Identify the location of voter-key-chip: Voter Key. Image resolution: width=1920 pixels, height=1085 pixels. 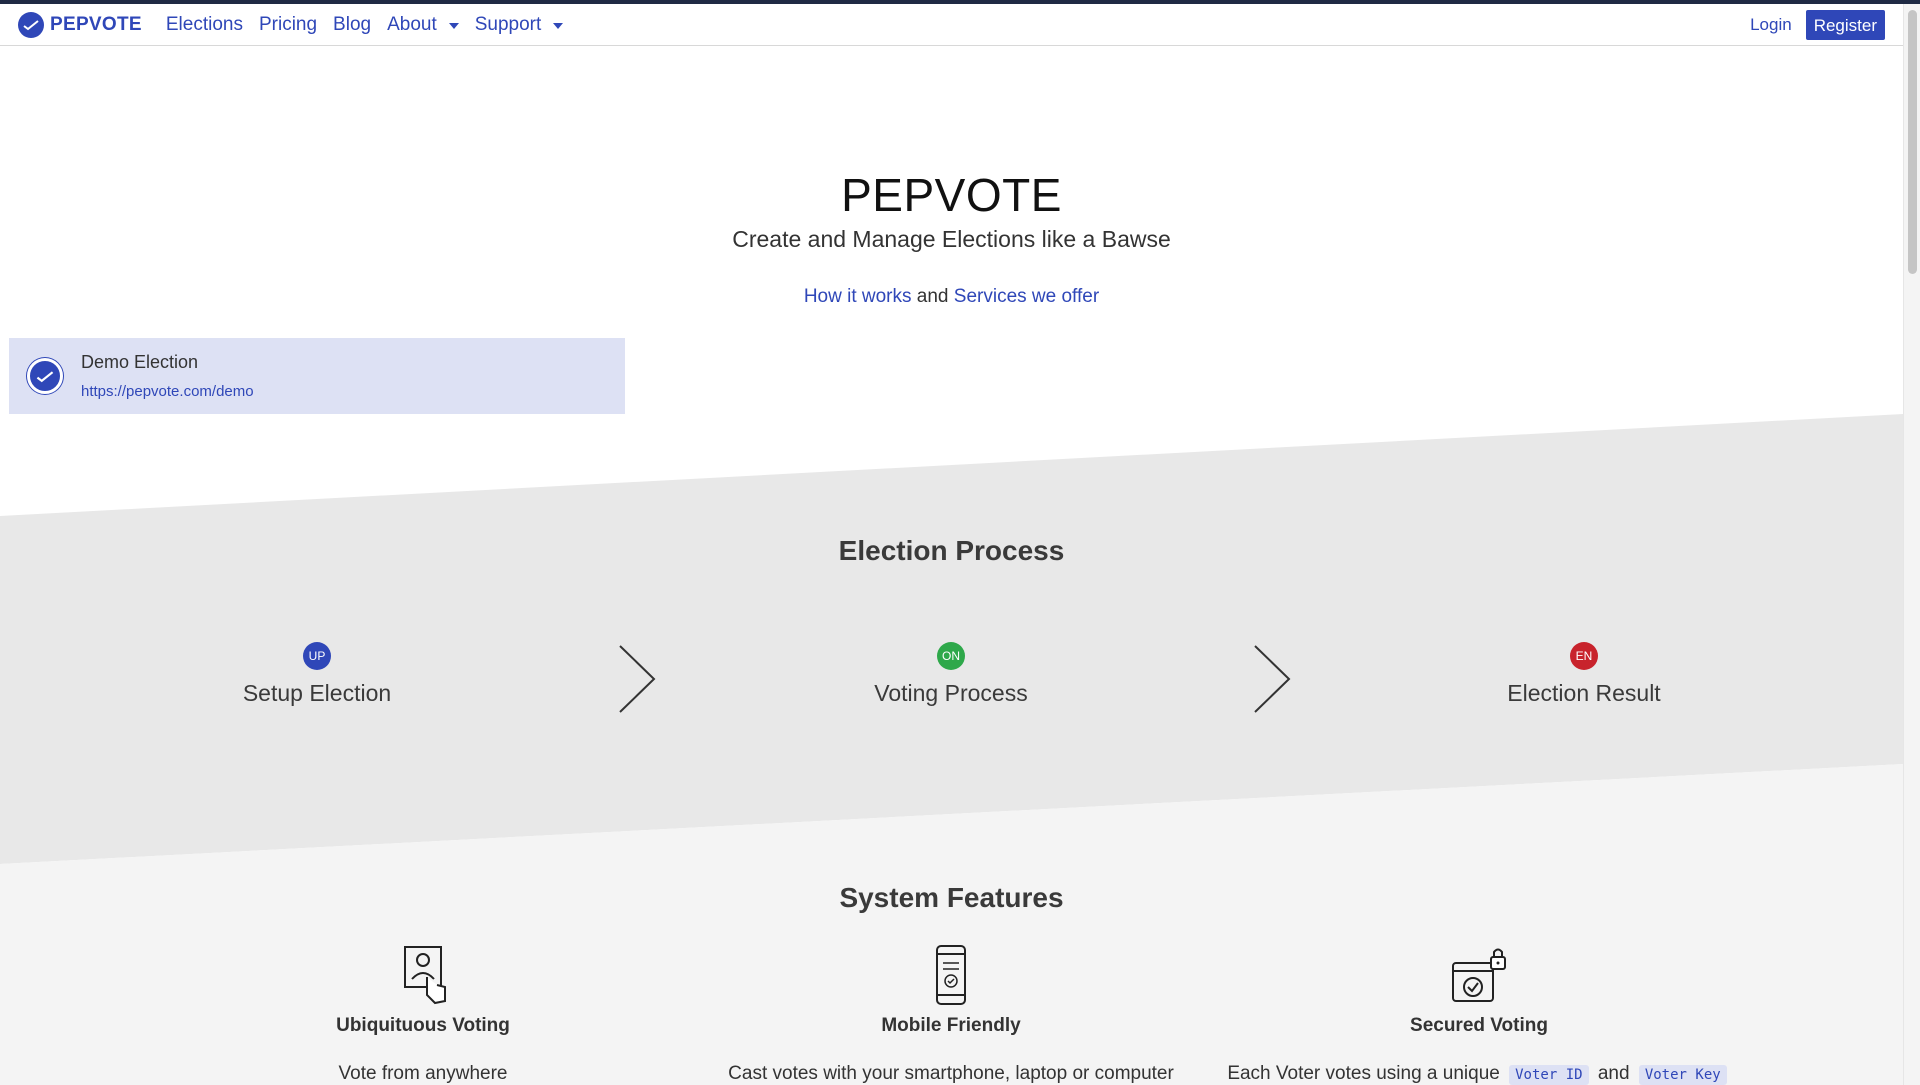
(1682, 1075).